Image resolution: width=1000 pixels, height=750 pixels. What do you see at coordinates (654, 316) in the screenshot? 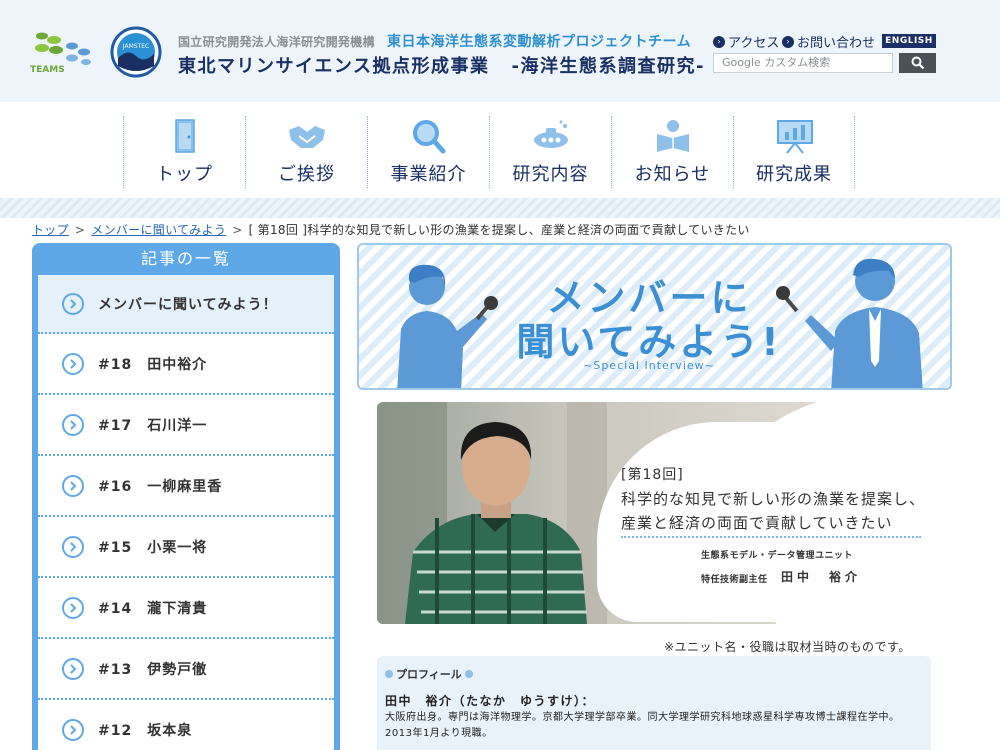
I see `interview-banner: メンバーに 聞いてみよう! ~Special Interview~` at bounding box center [654, 316].